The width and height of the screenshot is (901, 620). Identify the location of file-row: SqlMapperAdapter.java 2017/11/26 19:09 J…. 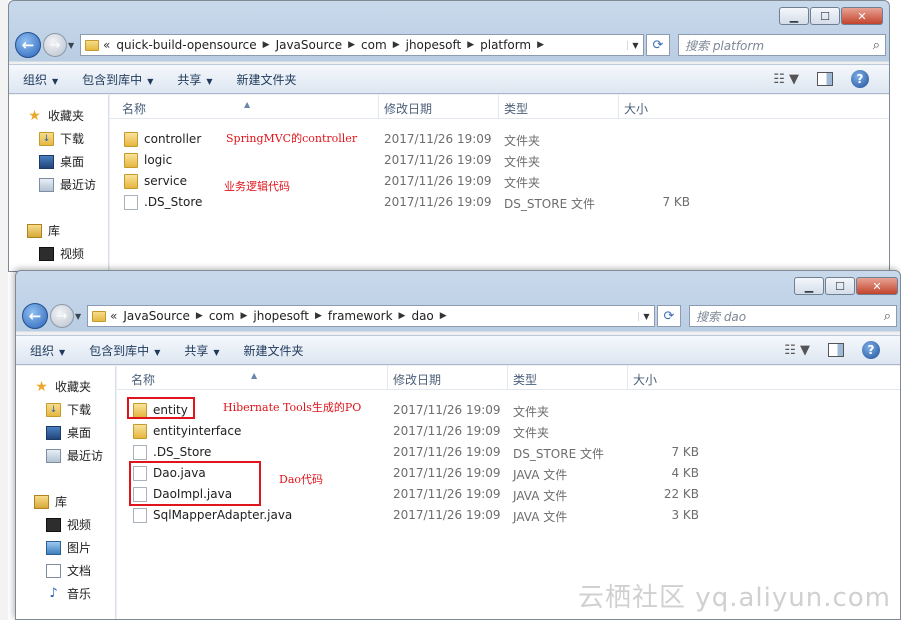
(508, 515).